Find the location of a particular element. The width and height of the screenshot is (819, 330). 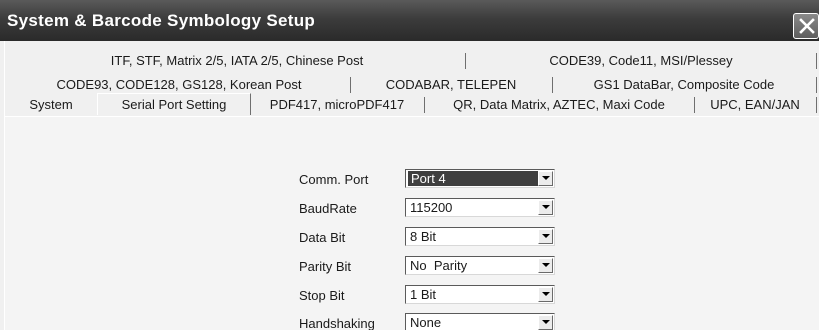

handshaking-value: None is located at coordinates (426, 322).